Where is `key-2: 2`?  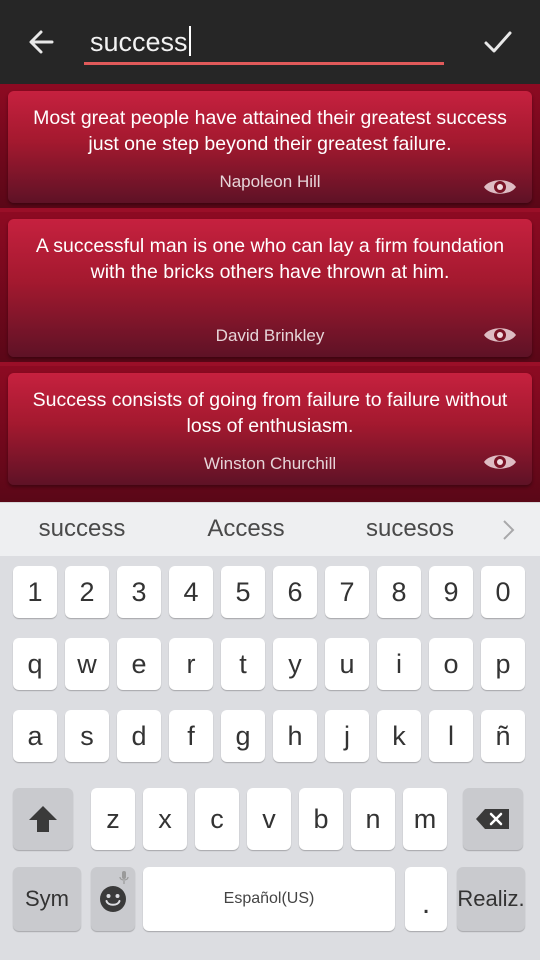
key-2: 2 is located at coordinates (87, 592).